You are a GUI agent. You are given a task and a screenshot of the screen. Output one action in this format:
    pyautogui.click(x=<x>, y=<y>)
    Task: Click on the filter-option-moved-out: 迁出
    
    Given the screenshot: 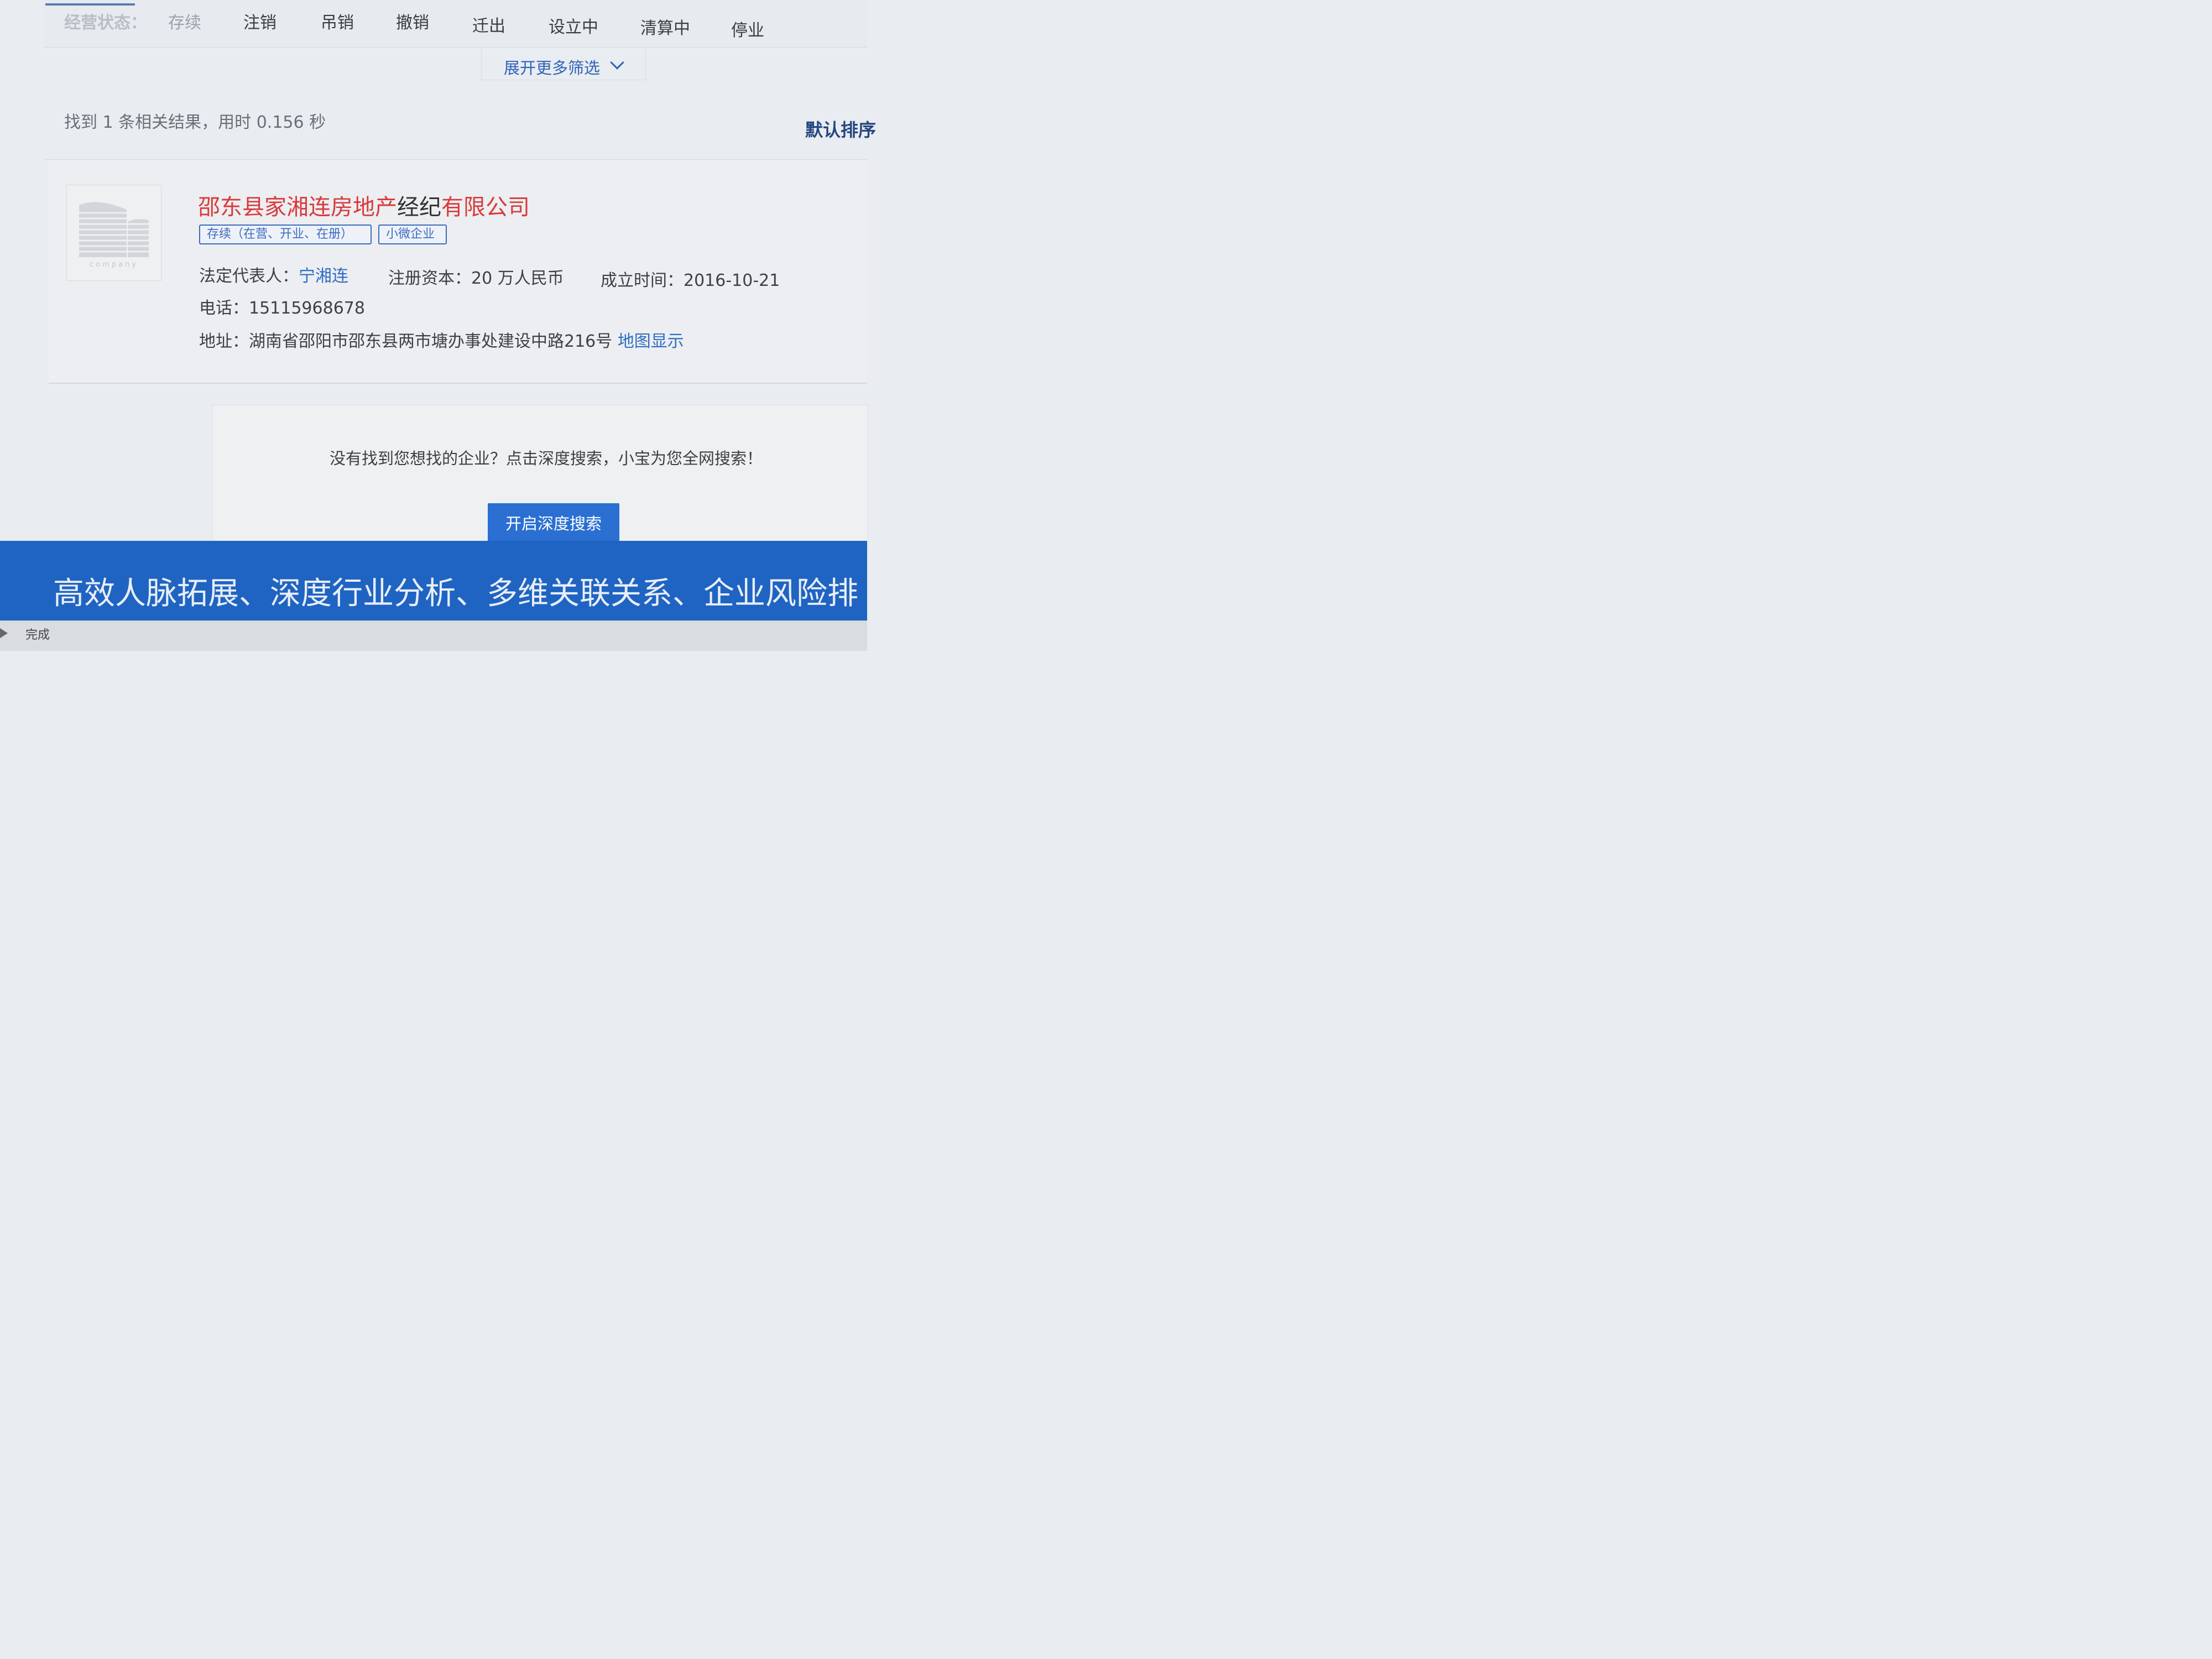 What is the action you would take?
    pyautogui.click(x=489, y=24)
    